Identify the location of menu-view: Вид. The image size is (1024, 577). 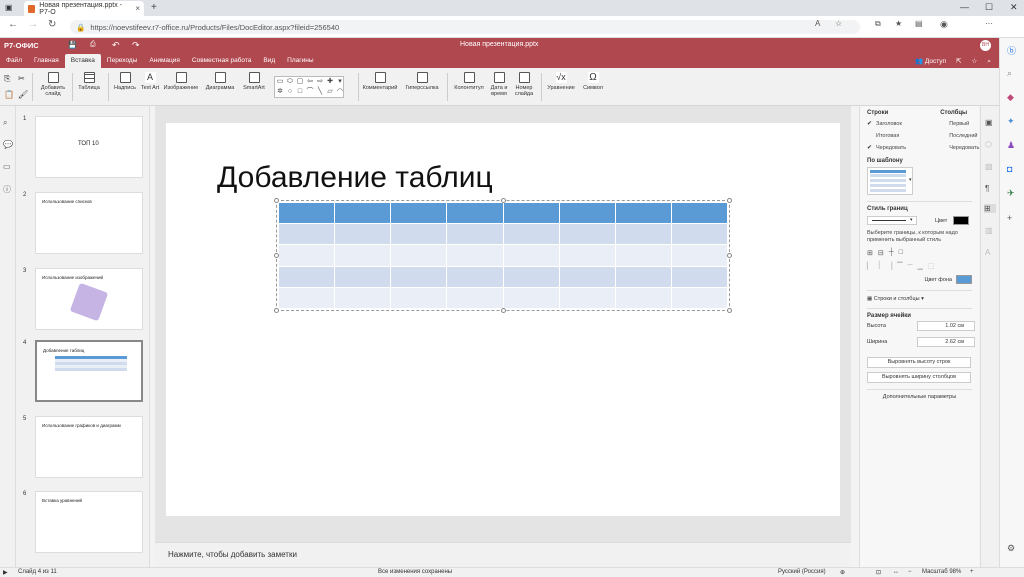
(269, 61).